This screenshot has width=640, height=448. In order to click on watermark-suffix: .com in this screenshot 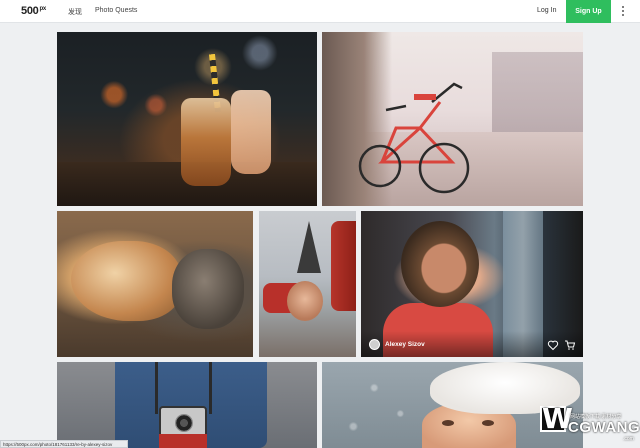, I will do `click(628, 439)`.